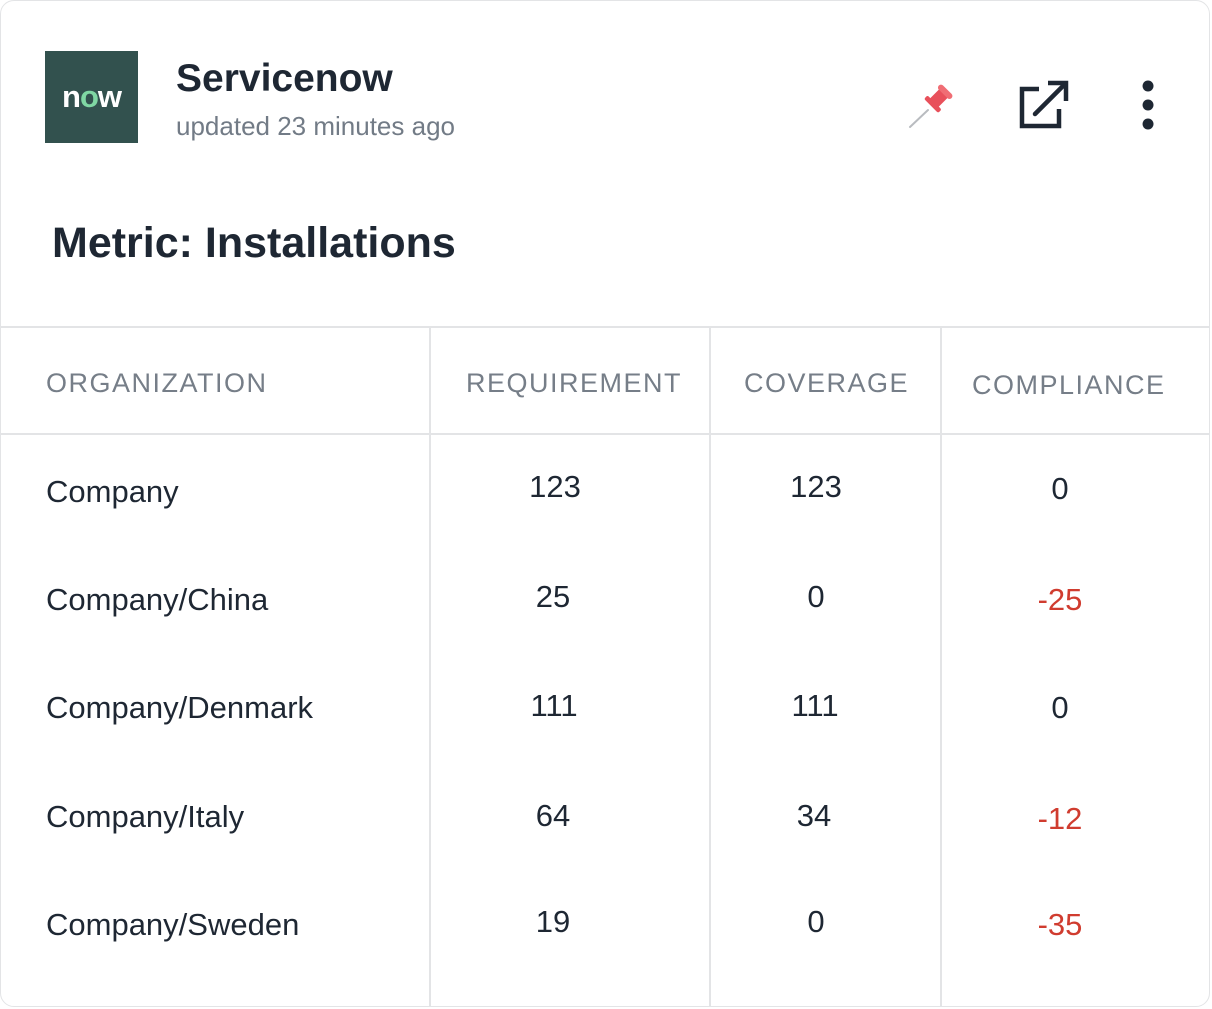  Describe the element at coordinates (173, 924) in the screenshot. I see `row-organization: Company/Sweden` at that location.